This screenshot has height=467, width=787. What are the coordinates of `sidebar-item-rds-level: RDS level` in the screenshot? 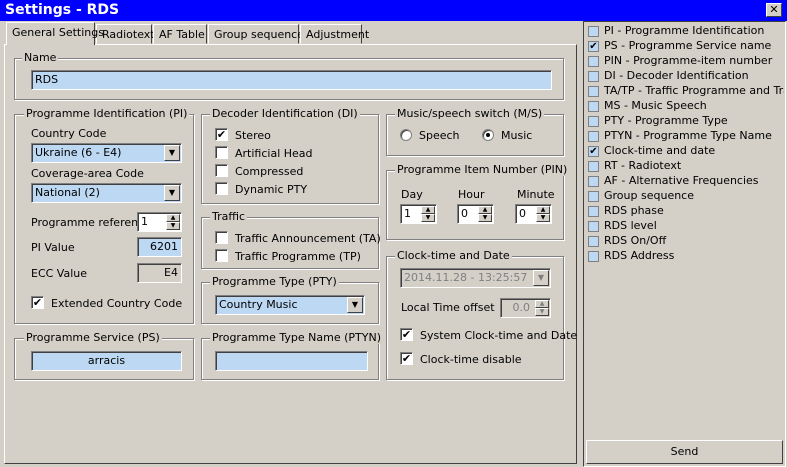 It's located at (686, 226).